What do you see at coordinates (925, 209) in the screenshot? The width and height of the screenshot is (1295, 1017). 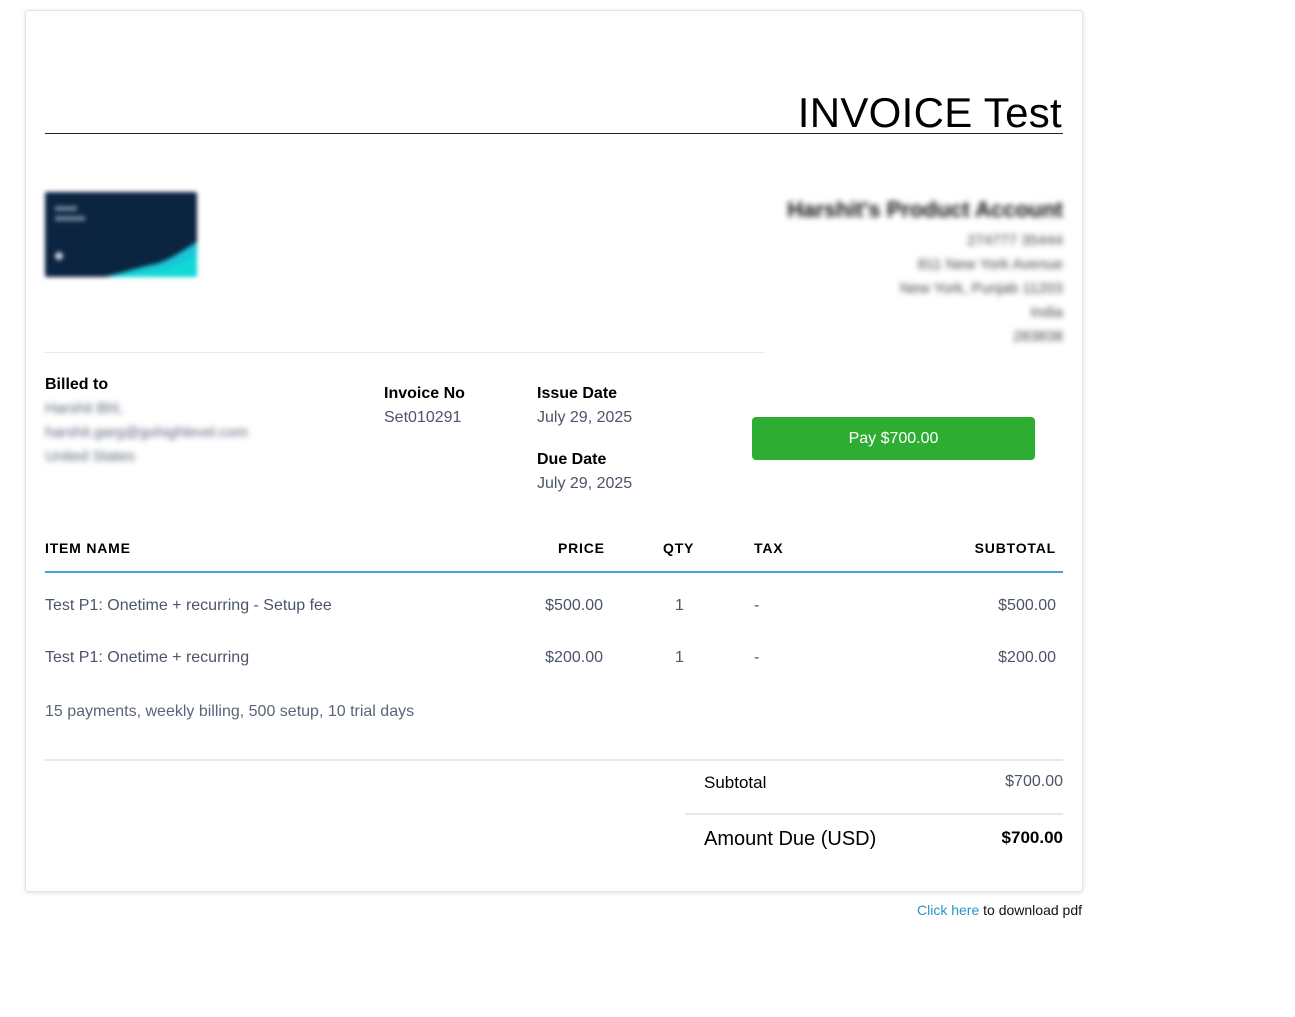 I see `company-name: Harshit's Product Account` at bounding box center [925, 209].